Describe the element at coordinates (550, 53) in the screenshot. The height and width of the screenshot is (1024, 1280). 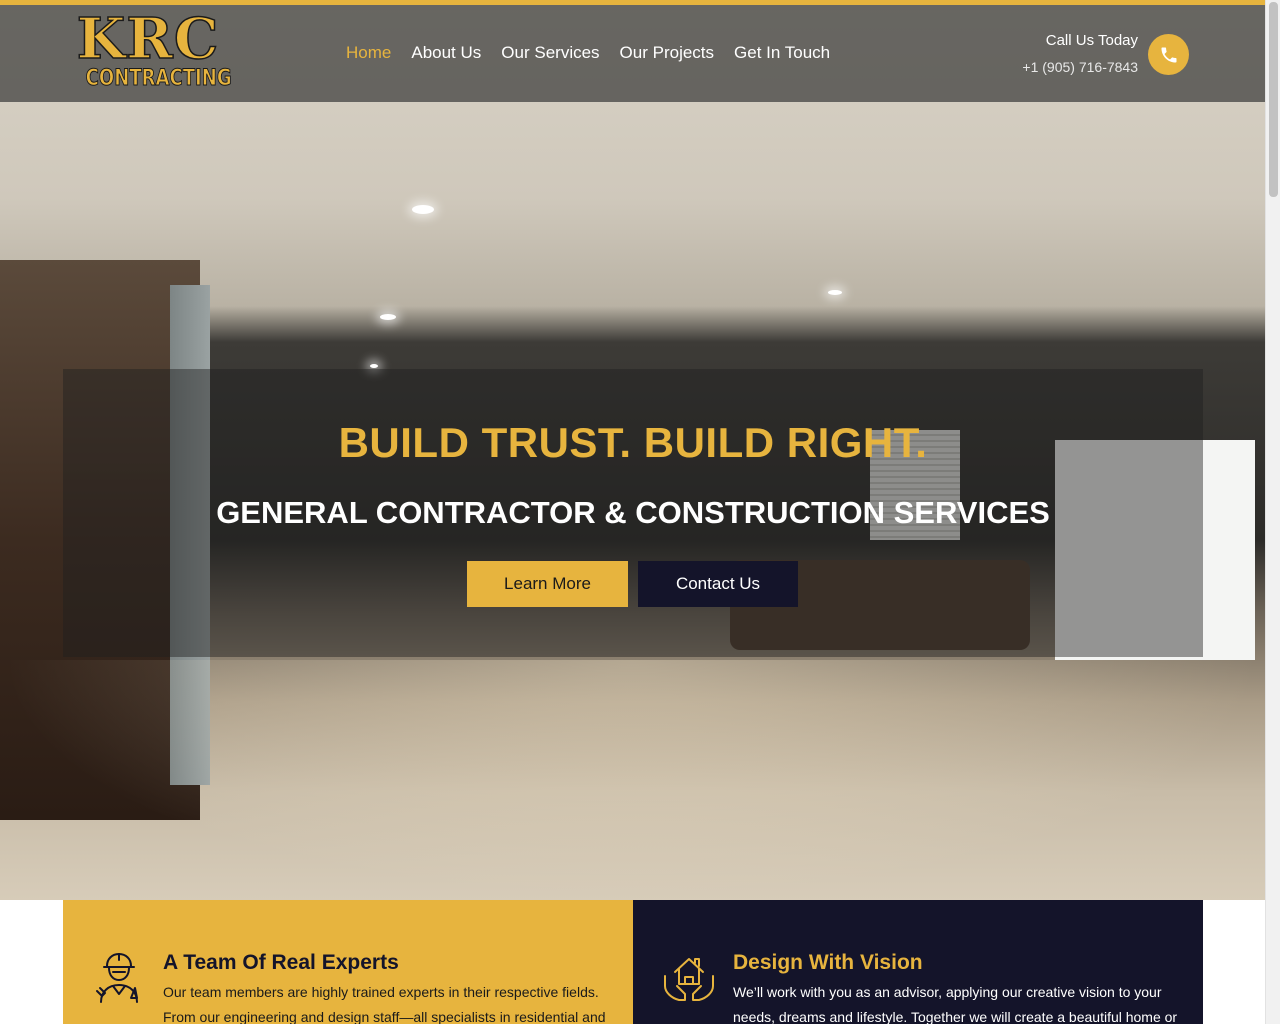
I see `nav-item-our-services: Our Services` at that location.